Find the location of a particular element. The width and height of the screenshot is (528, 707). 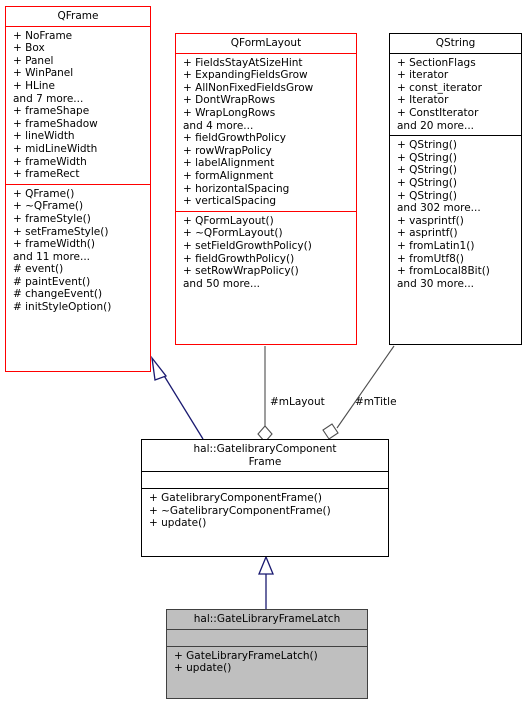

class-member: + setRowWrapPolicy() is located at coordinates (241, 271).